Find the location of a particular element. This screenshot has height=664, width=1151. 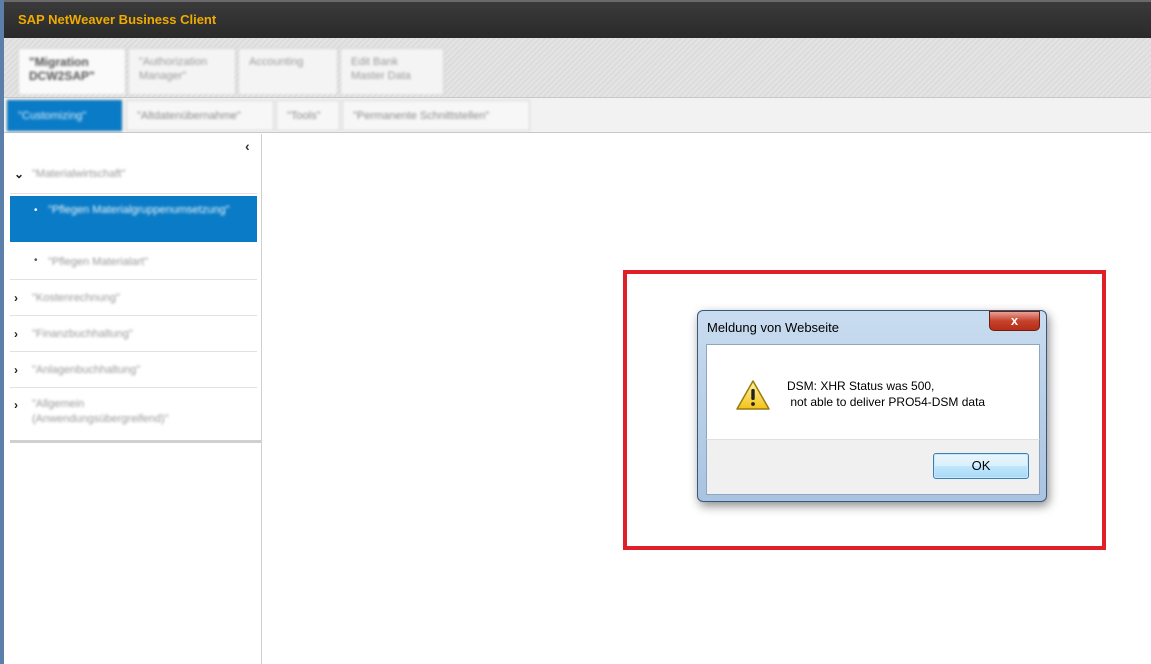

nav-item-pflegen-materialart: • "Pflegen Materialart" is located at coordinates (133, 262).